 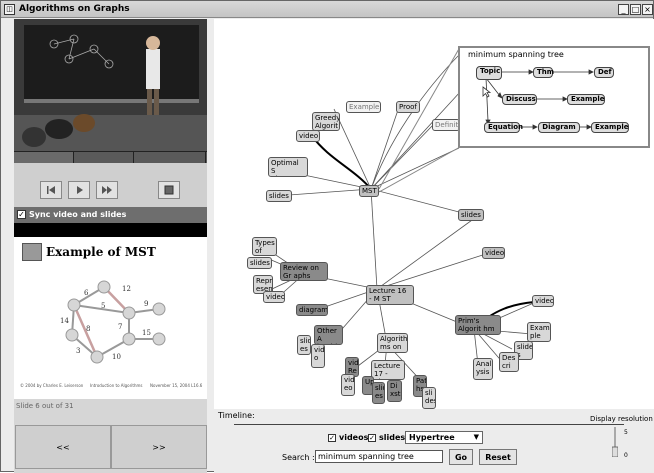 I want to click on graph-node-dijkstra: Di xst, so click(x=394, y=391).